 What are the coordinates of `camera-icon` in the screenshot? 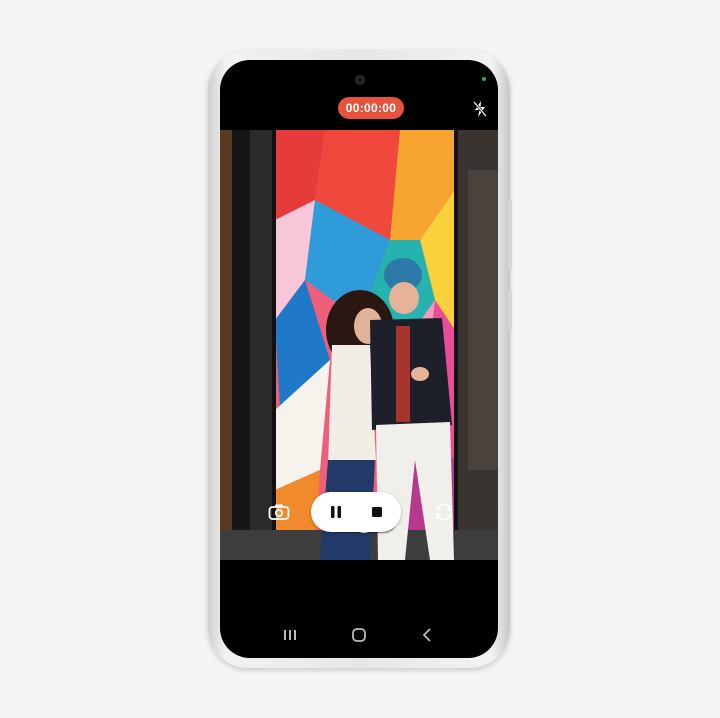 It's located at (279, 512).